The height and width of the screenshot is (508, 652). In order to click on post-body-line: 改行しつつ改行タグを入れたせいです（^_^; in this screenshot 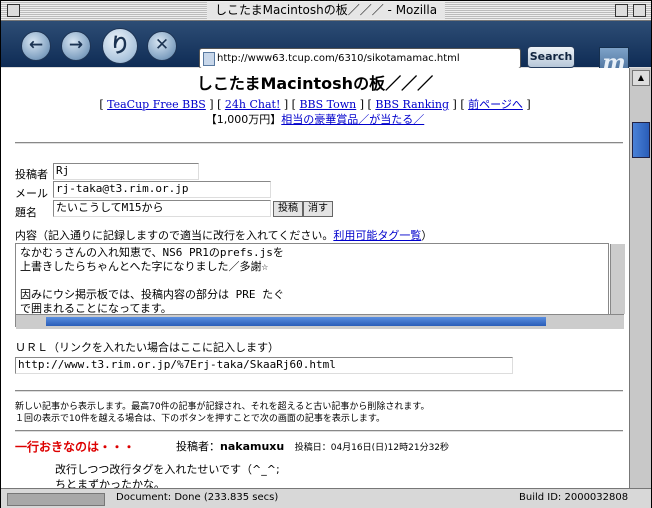, I will do `click(167, 469)`.